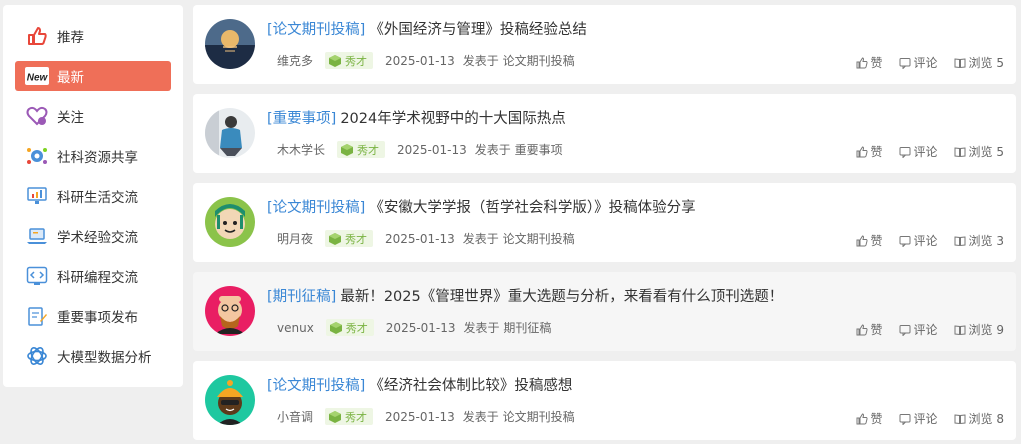 Image resolution: width=1021 pixels, height=444 pixels. I want to click on post-stats: 赞 评论 浏览 9, so click(922, 329).